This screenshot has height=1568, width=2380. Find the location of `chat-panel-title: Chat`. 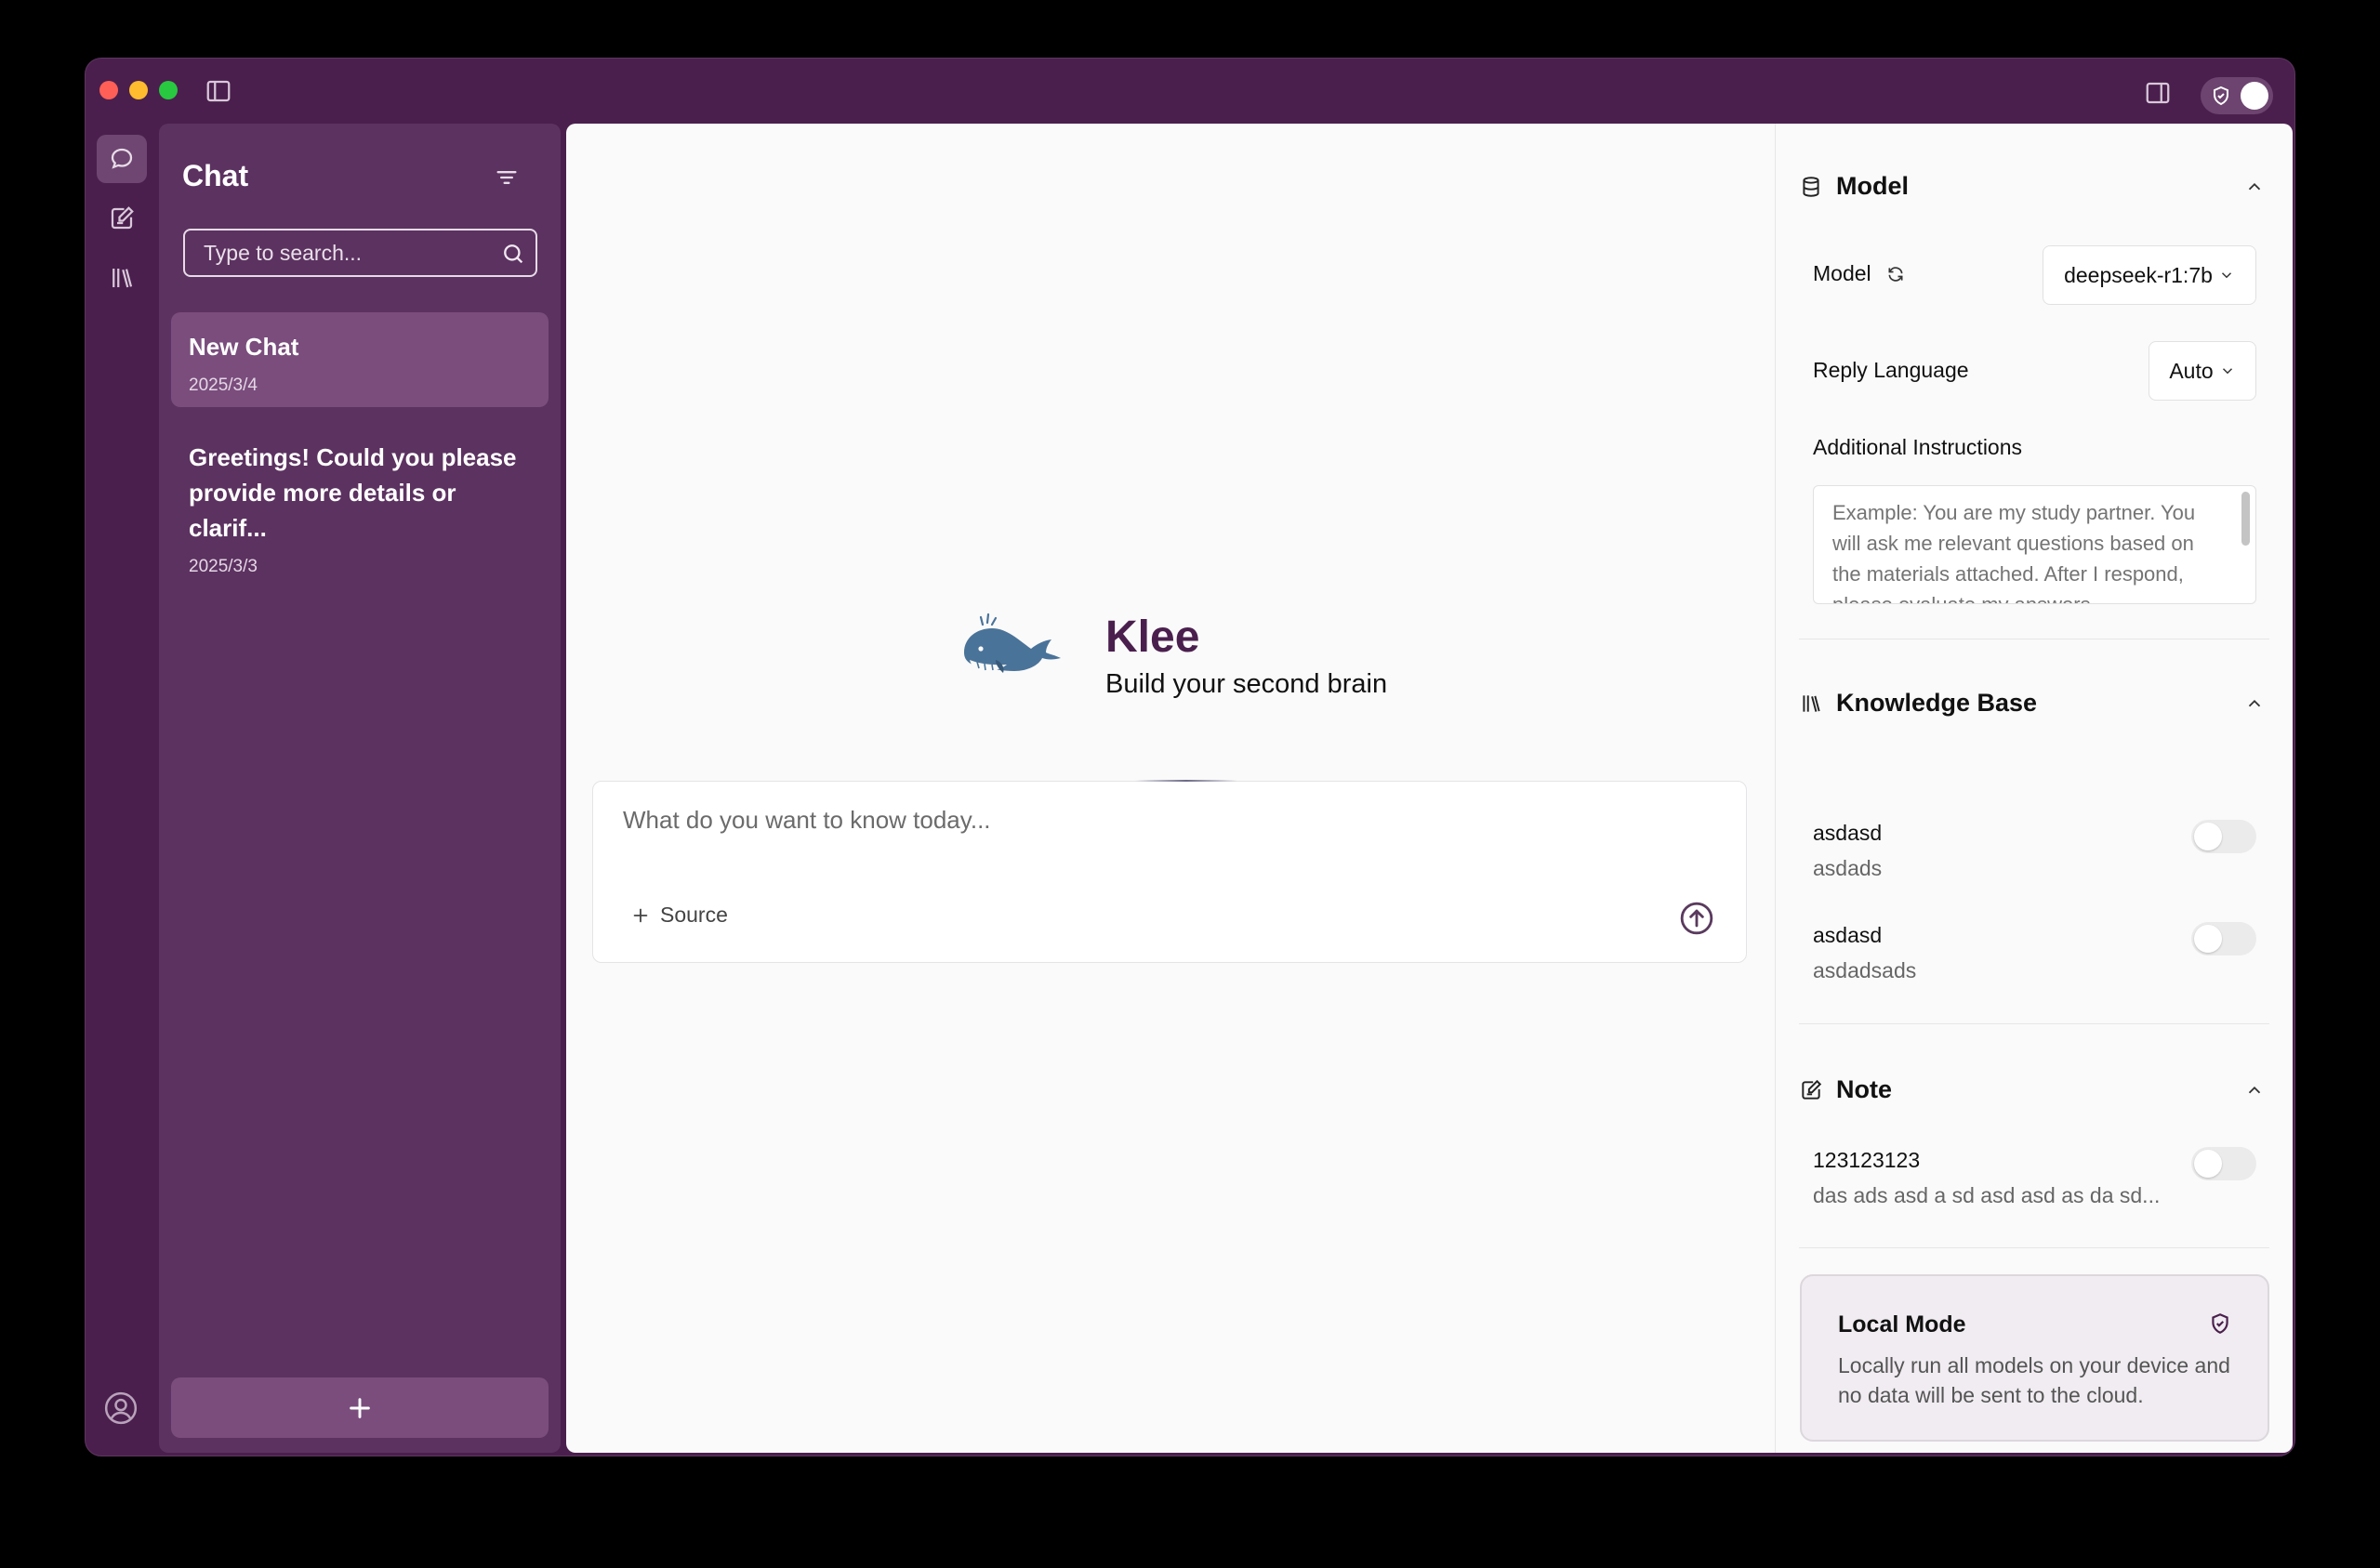

chat-panel-title: Chat is located at coordinates (215, 176).